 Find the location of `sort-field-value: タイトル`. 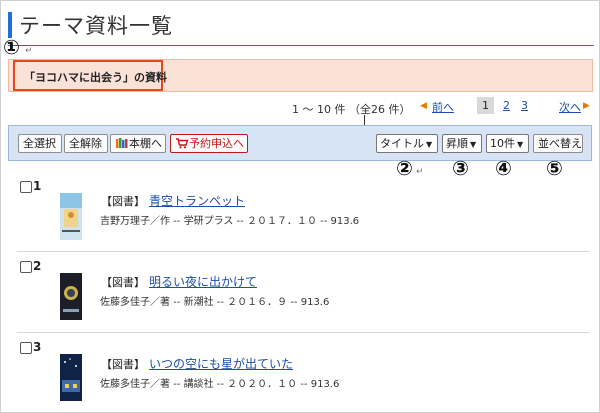

sort-field-value: タイトル is located at coordinates (402, 143).